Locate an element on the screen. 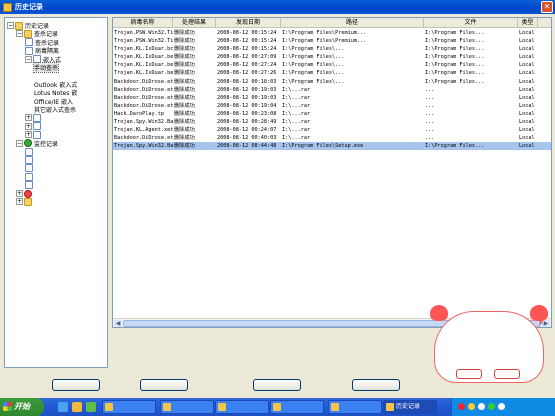 This screenshot has height=416, width=555. cell-date: 2008-08-12 00:27:26 is located at coordinates (247, 73).